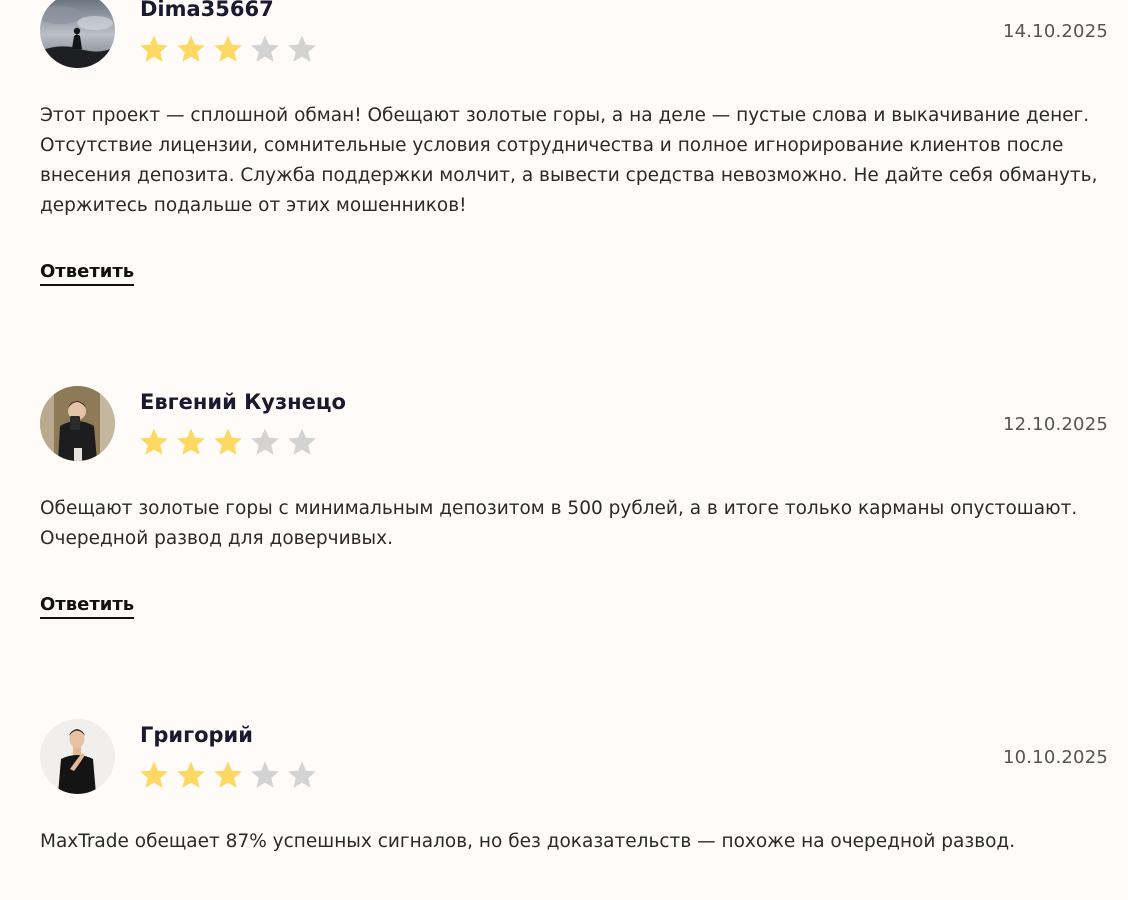 The width and height of the screenshot is (1128, 900). Describe the element at coordinates (1055, 31) in the screenshot. I see `review-date: 14.10.2025` at that location.